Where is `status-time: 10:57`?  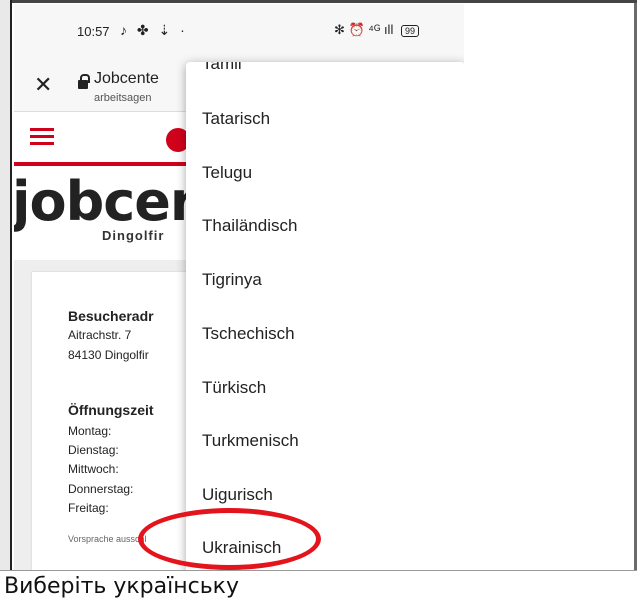 status-time: 10:57 is located at coordinates (93, 31).